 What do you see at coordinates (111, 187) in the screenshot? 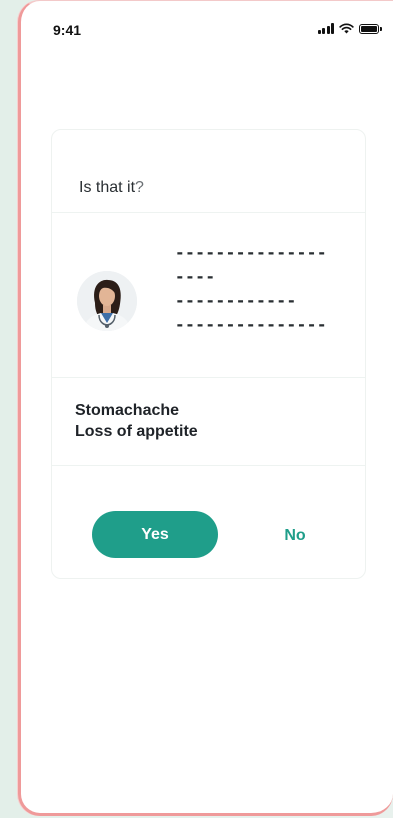
I see `card-title: Is that it?` at bounding box center [111, 187].